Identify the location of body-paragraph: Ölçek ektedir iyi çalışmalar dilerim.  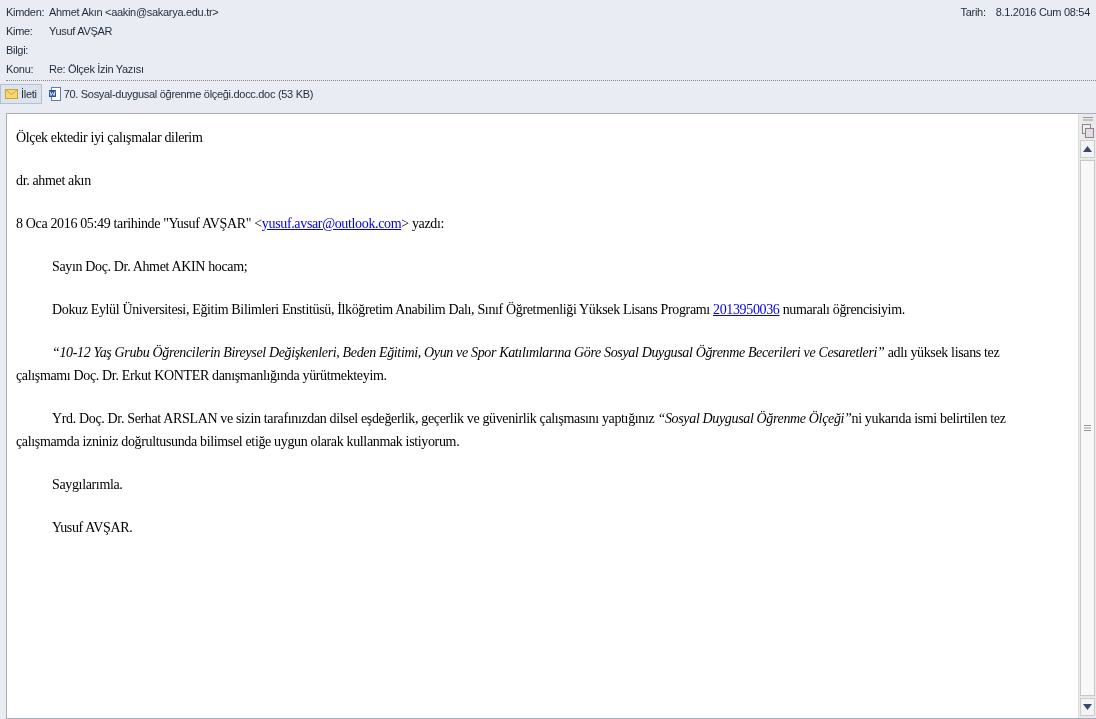
(110, 138).